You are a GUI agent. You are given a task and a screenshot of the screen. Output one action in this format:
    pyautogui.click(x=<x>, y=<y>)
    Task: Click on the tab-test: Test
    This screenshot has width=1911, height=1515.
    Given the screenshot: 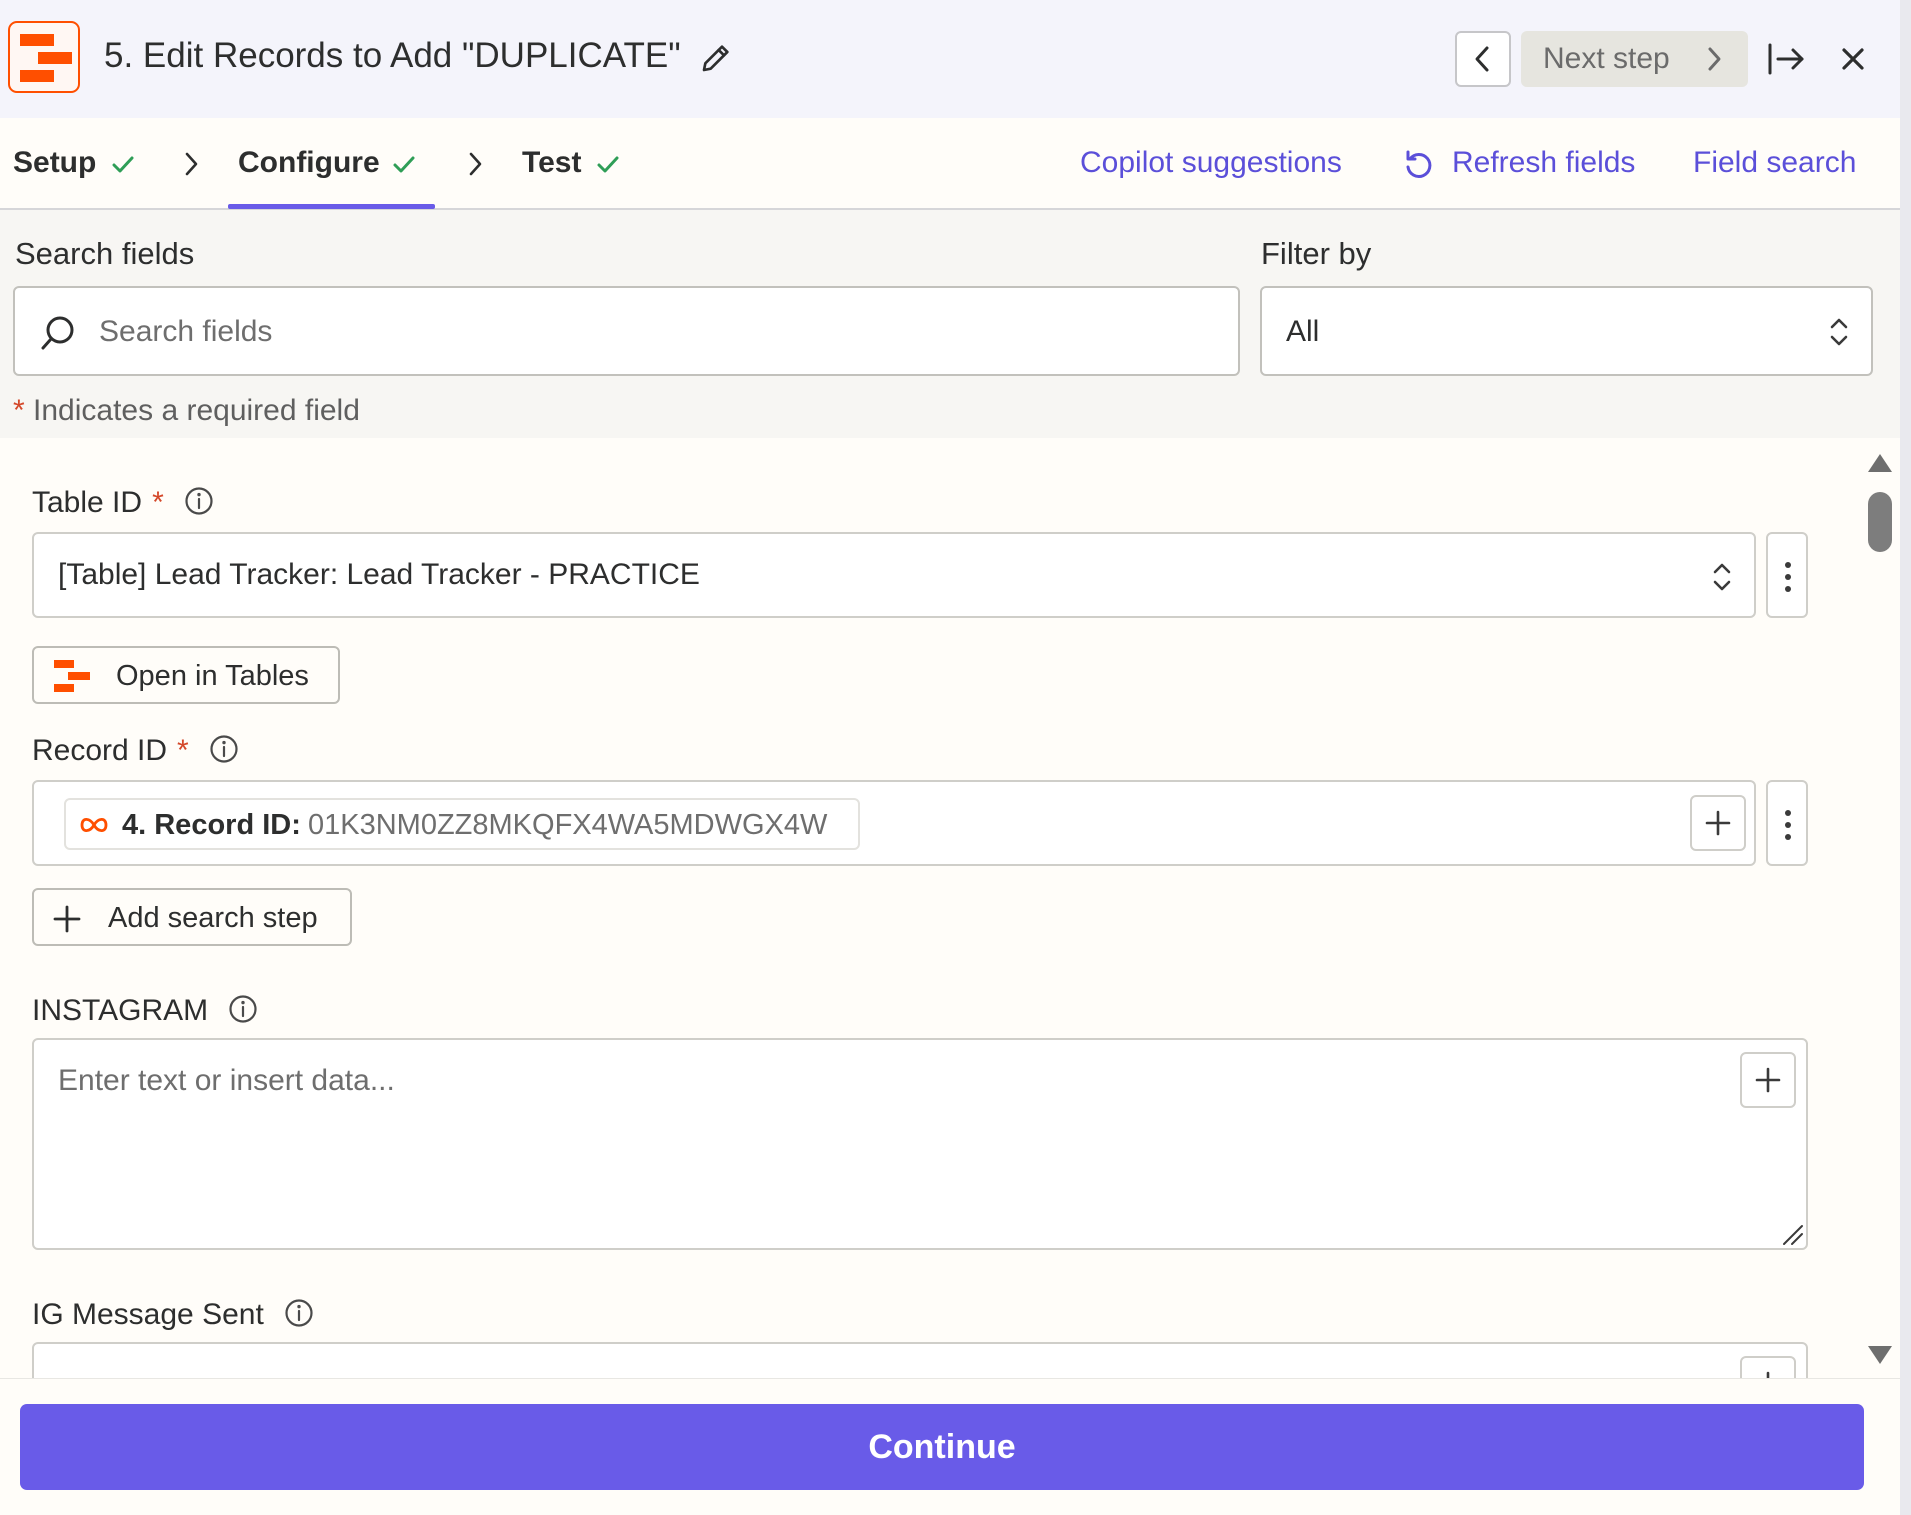 What is the action you would take?
    pyautogui.click(x=570, y=163)
    